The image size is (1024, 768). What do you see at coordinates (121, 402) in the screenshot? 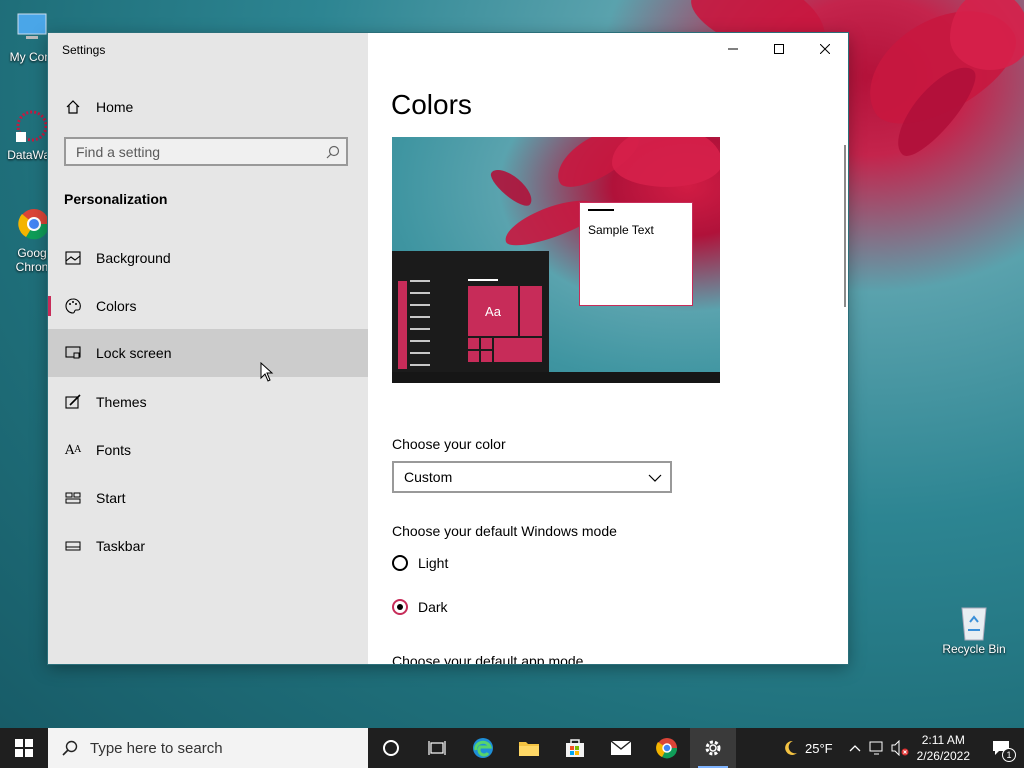
I see `sidebar-item-label: Themes` at bounding box center [121, 402].